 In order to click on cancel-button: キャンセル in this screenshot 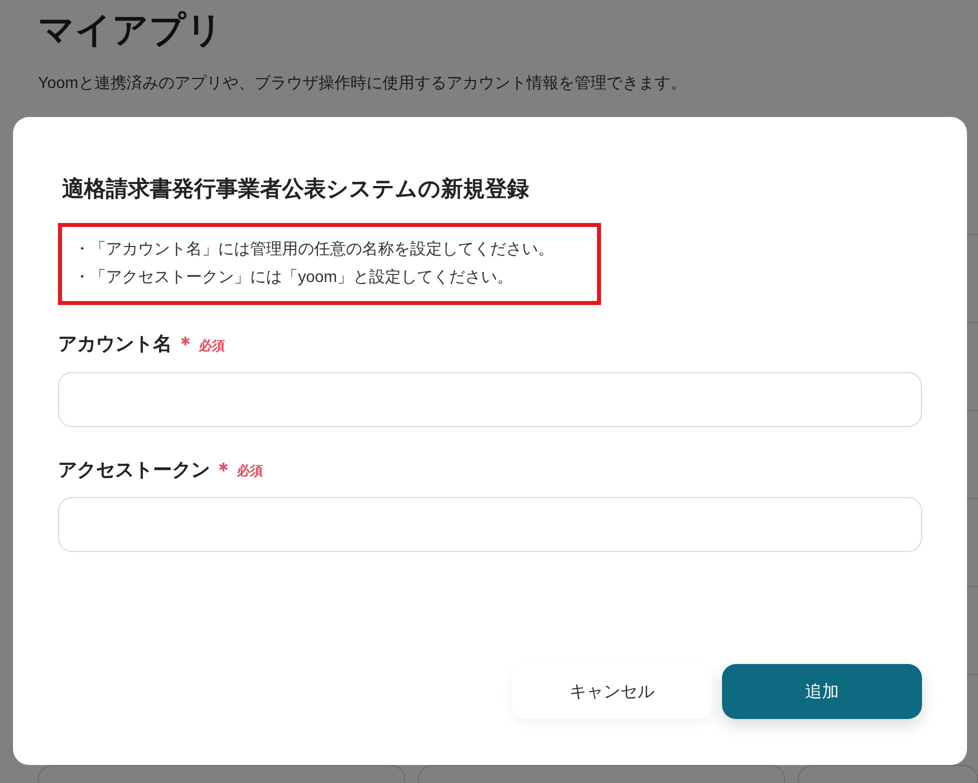, I will do `click(612, 691)`.